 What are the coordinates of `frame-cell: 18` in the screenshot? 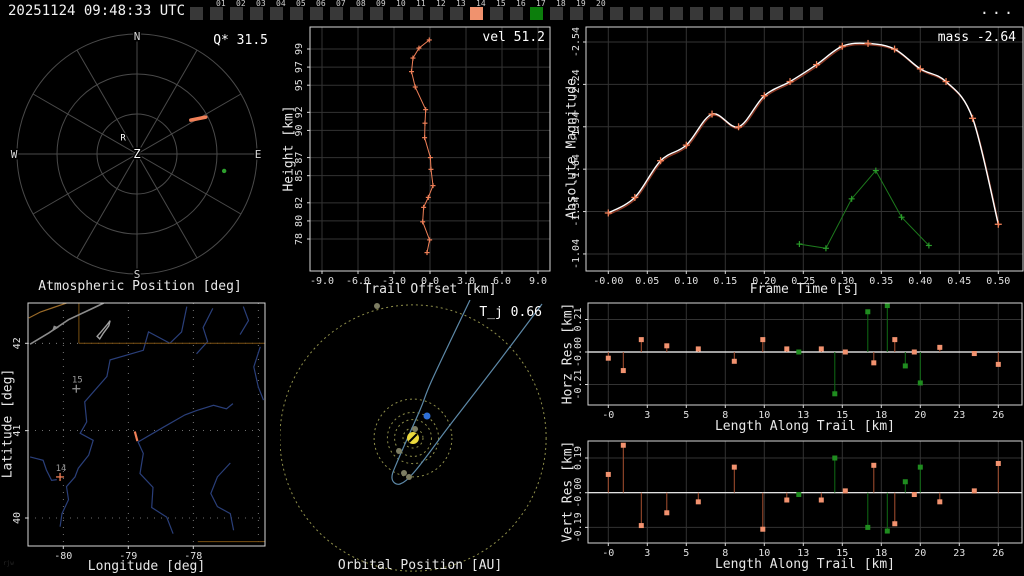 It's located at (560, 12).